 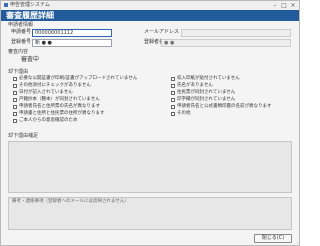 What do you see at coordinates (59, 106) in the screenshot?
I see `rejection-option-label: 申請者氏名と住所票の氏名が異なります` at bounding box center [59, 106].